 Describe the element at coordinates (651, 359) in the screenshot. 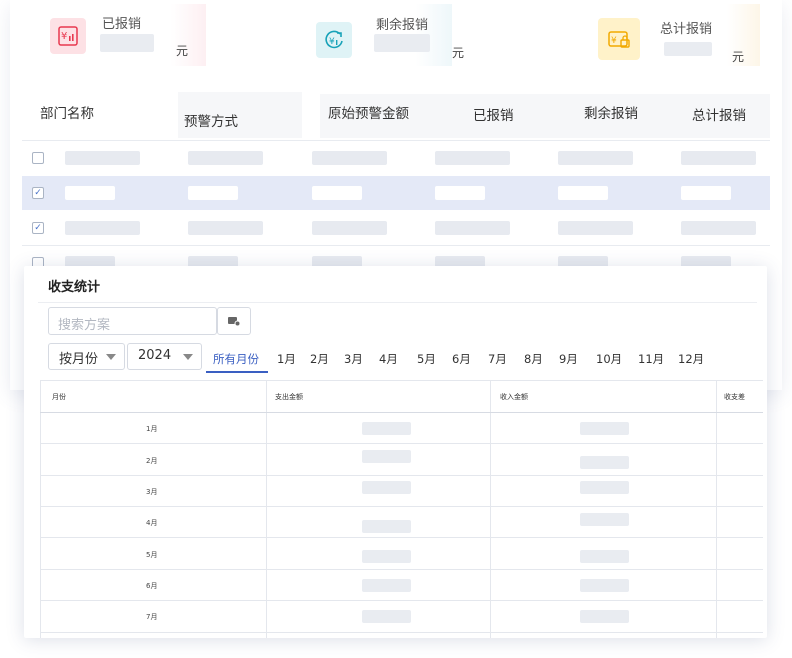

I see `tab-month: 11月` at that location.